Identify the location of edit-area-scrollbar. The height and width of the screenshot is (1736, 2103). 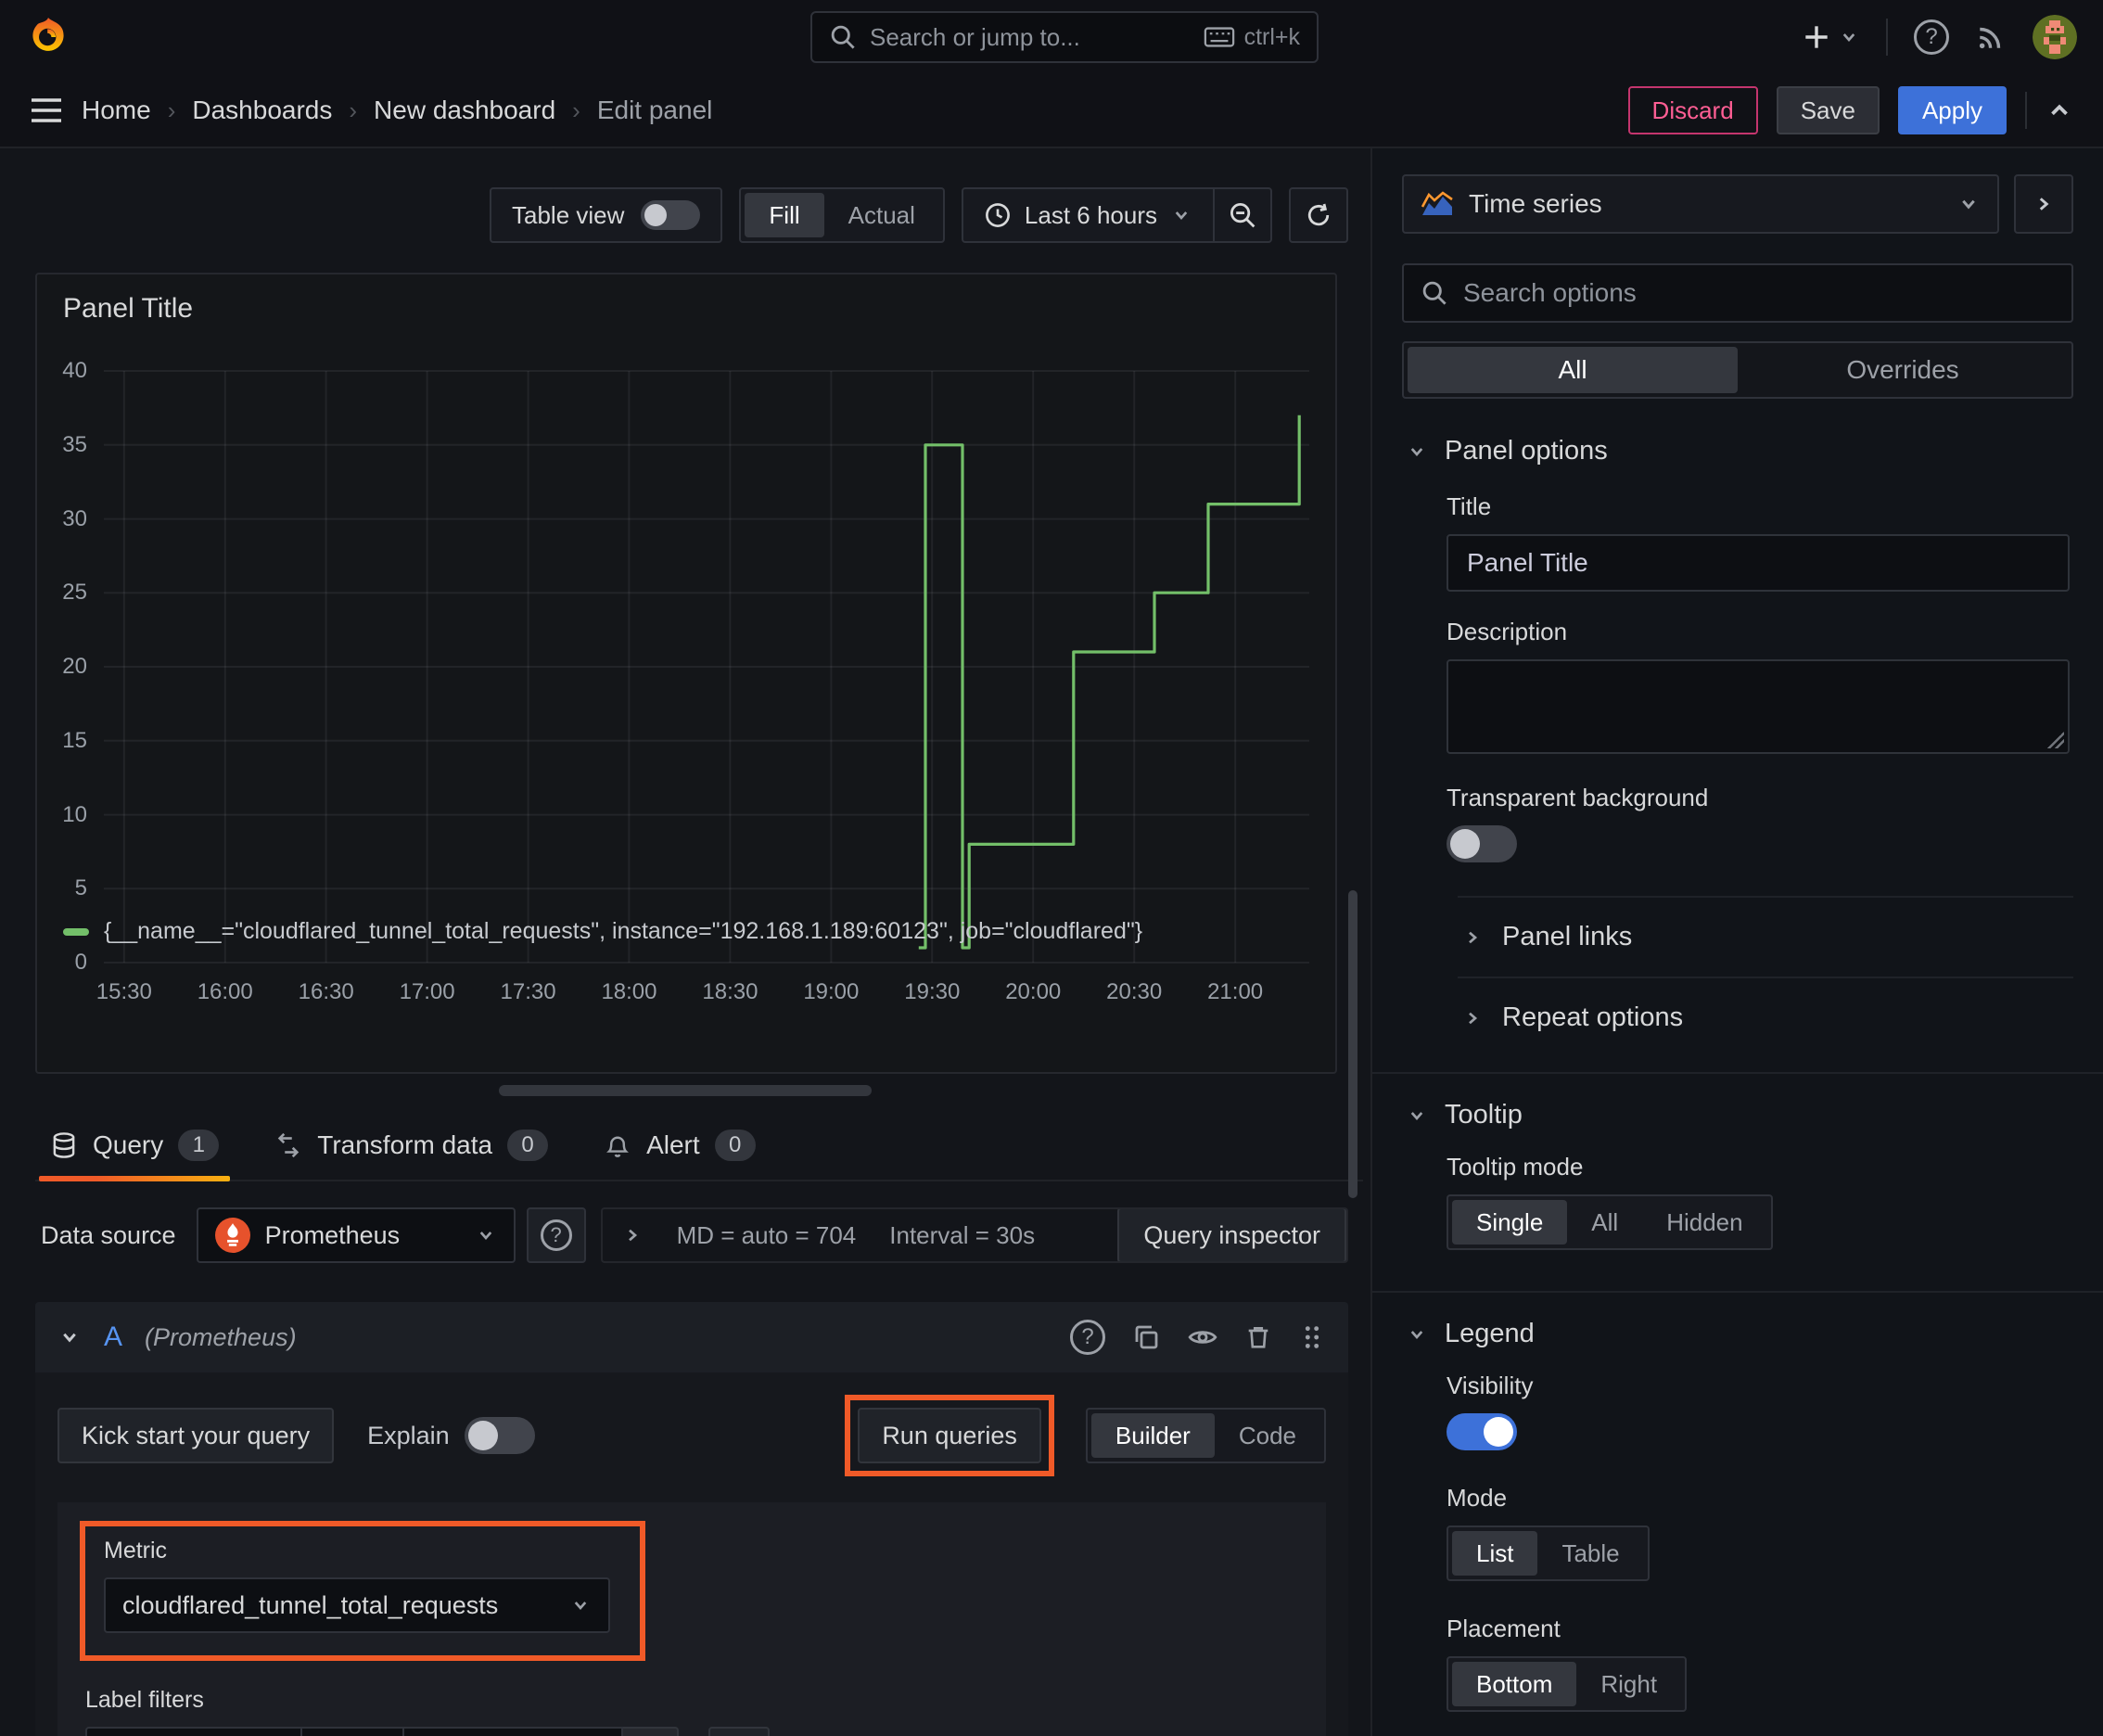
(1352, 1044).